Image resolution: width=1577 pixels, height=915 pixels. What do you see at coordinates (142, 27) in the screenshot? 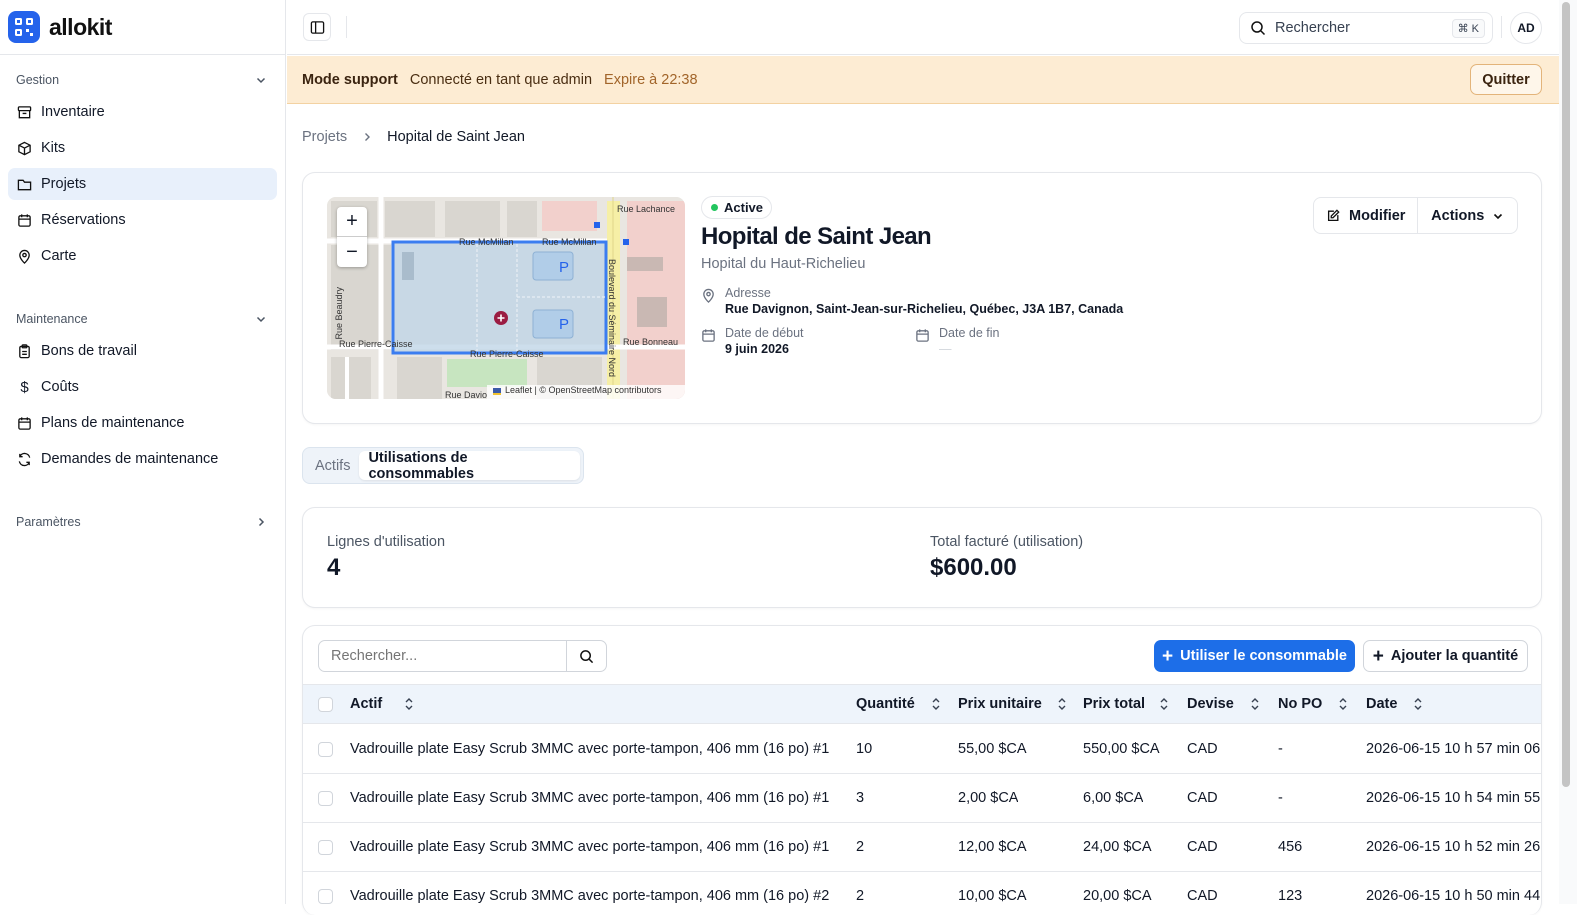
I see `logo: allokit` at bounding box center [142, 27].